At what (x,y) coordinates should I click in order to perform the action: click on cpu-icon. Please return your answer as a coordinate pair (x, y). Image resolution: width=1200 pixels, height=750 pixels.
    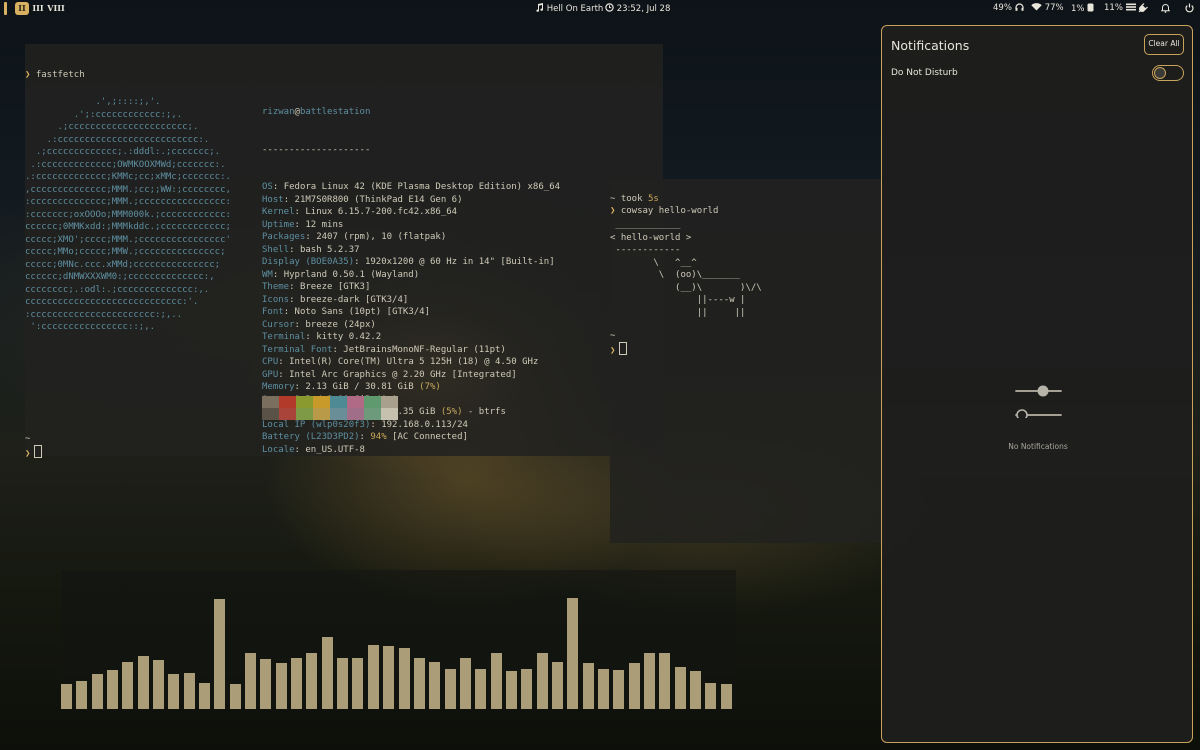
    Looking at the image, I should click on (1090, 9).